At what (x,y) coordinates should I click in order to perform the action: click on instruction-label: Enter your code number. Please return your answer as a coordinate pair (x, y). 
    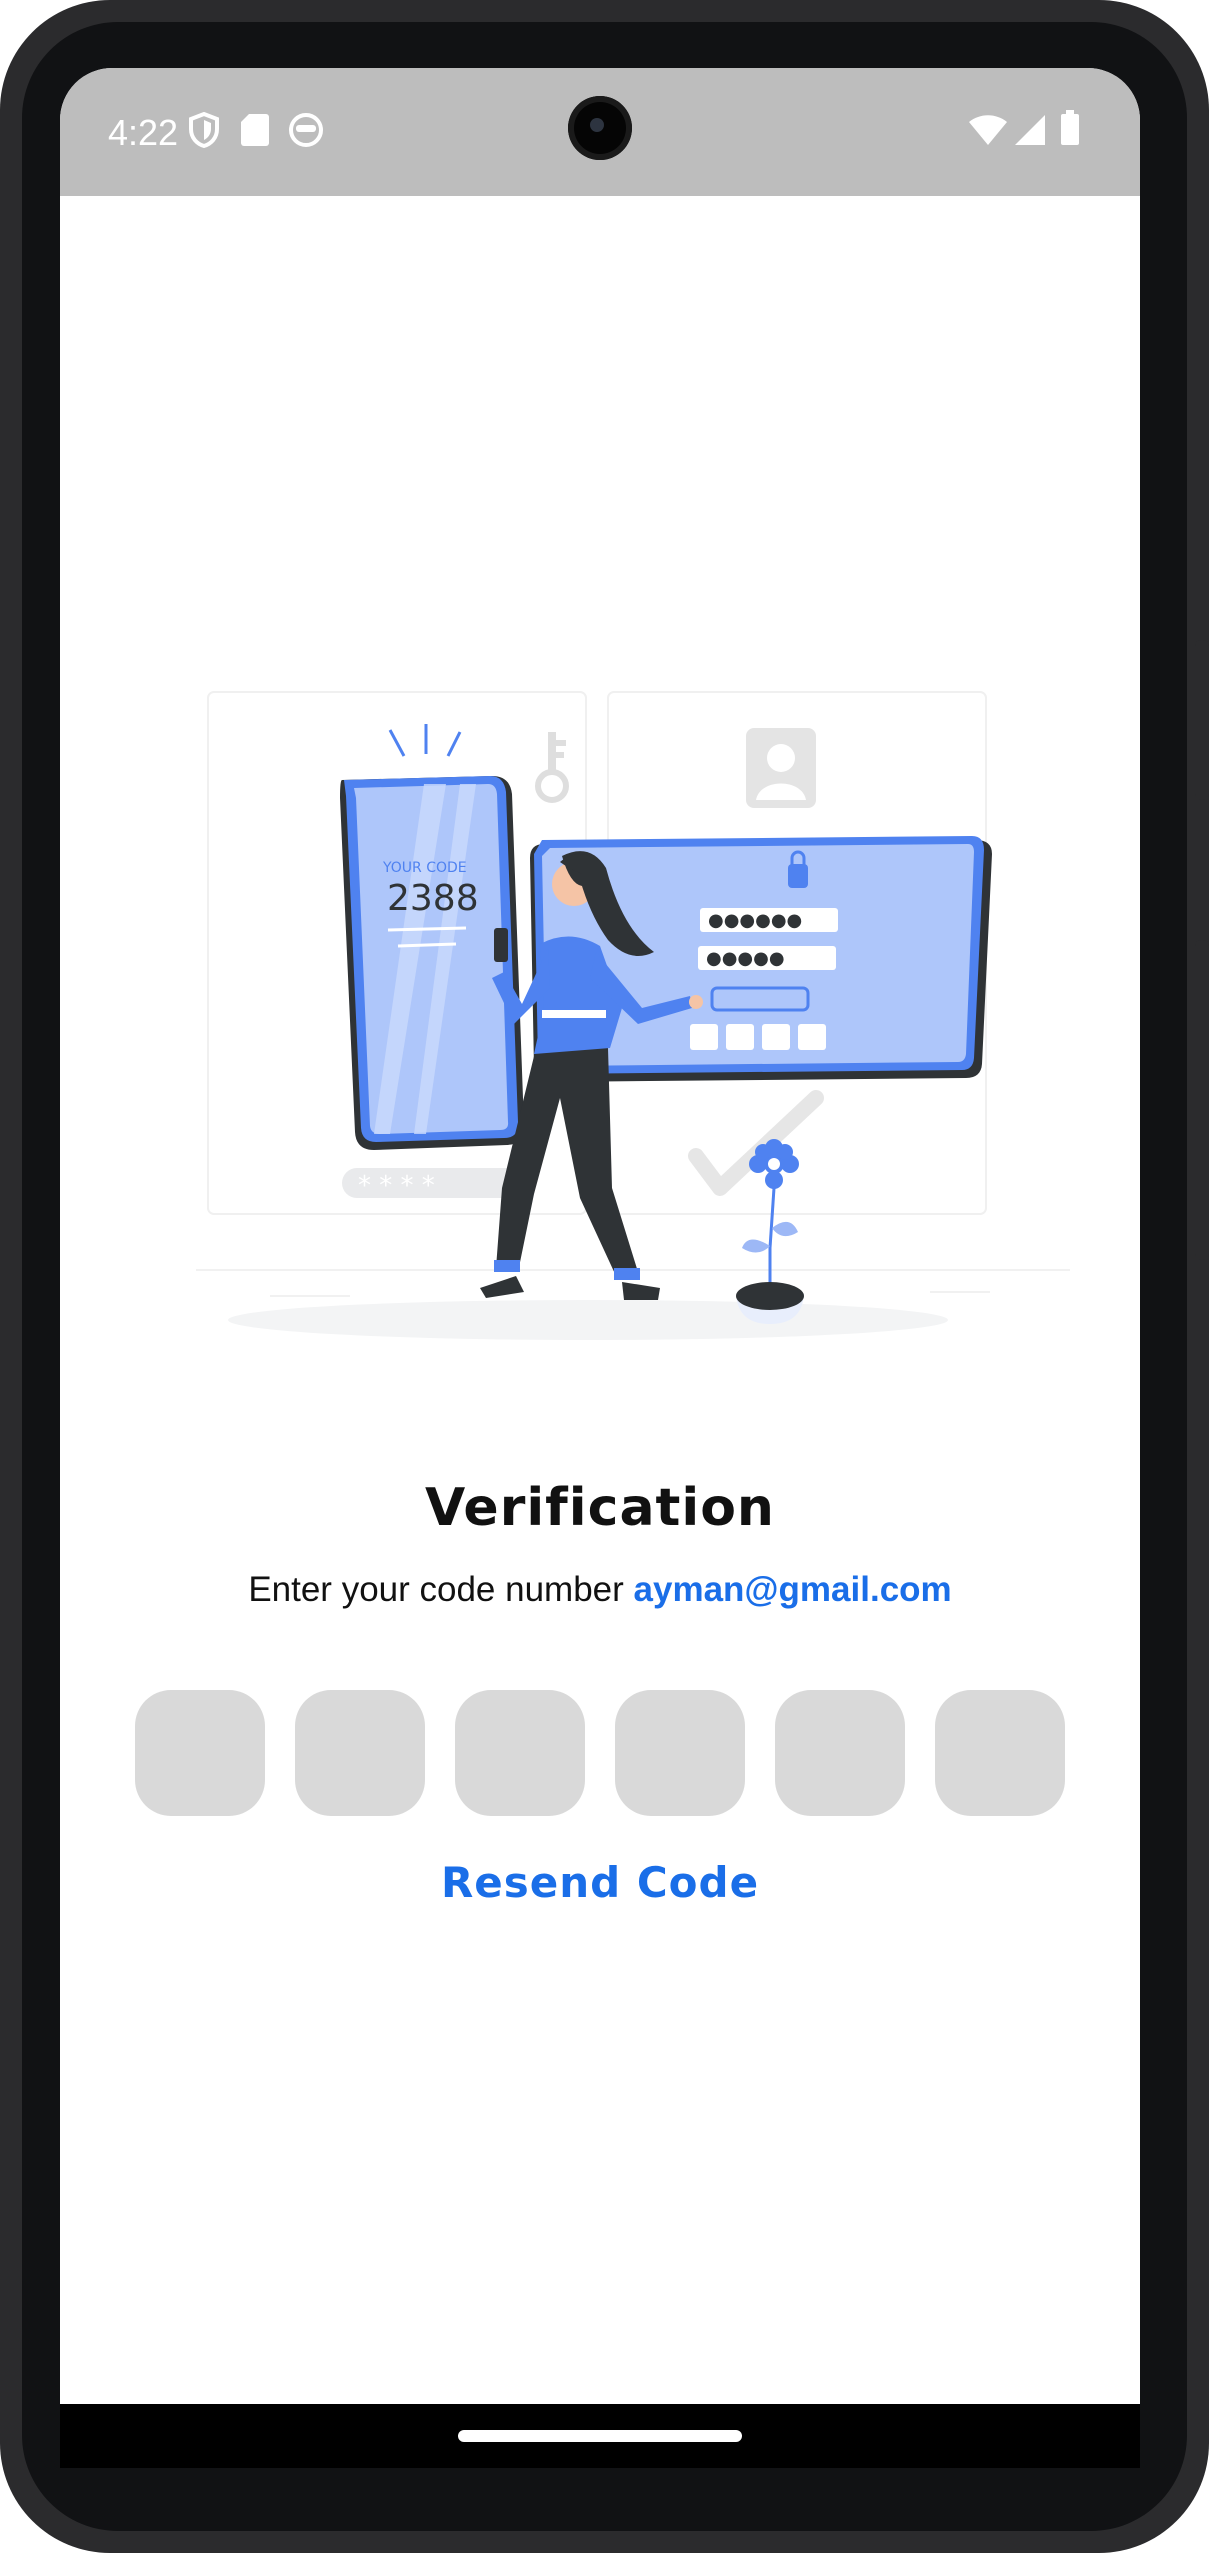
    Looking at the image, I should click on (436, 1589).